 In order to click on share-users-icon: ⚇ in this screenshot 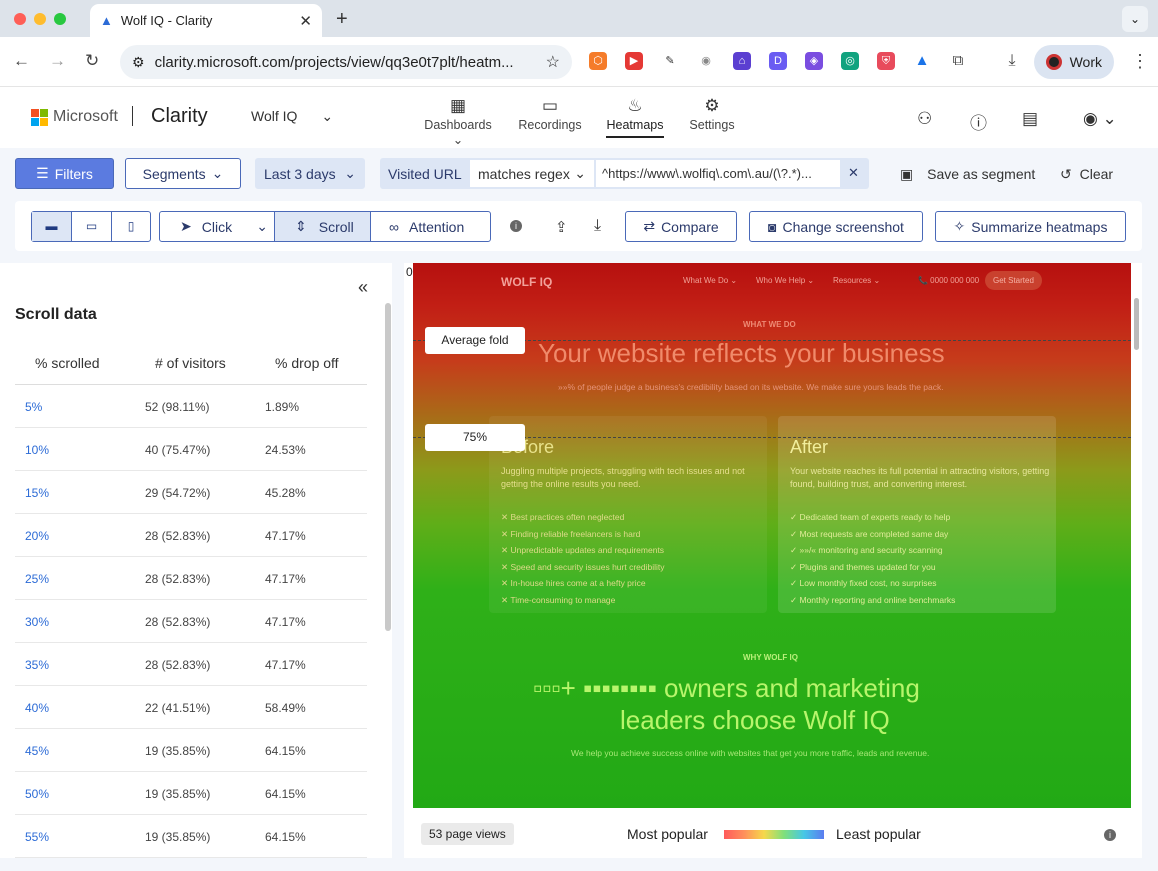, I will do `click(924, 119)`.